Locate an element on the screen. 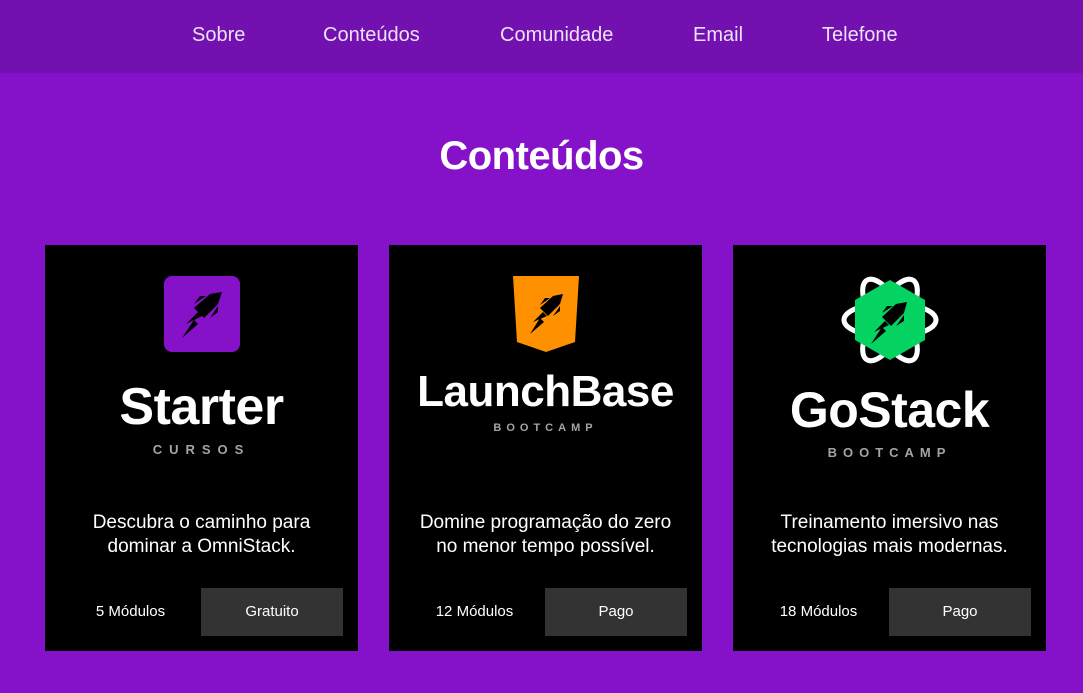 Image resolution: width=1083 pixels, height=693 pixels. card-modules-count: 12 Módulos is located at coordinates (474, 611).